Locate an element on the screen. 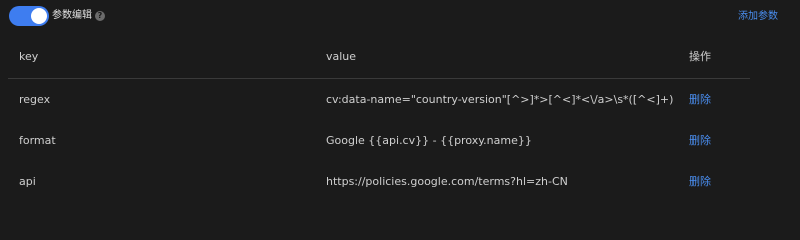 This screenshot has width=800, height=240. row-key: api is located at coordinates (27, 181).